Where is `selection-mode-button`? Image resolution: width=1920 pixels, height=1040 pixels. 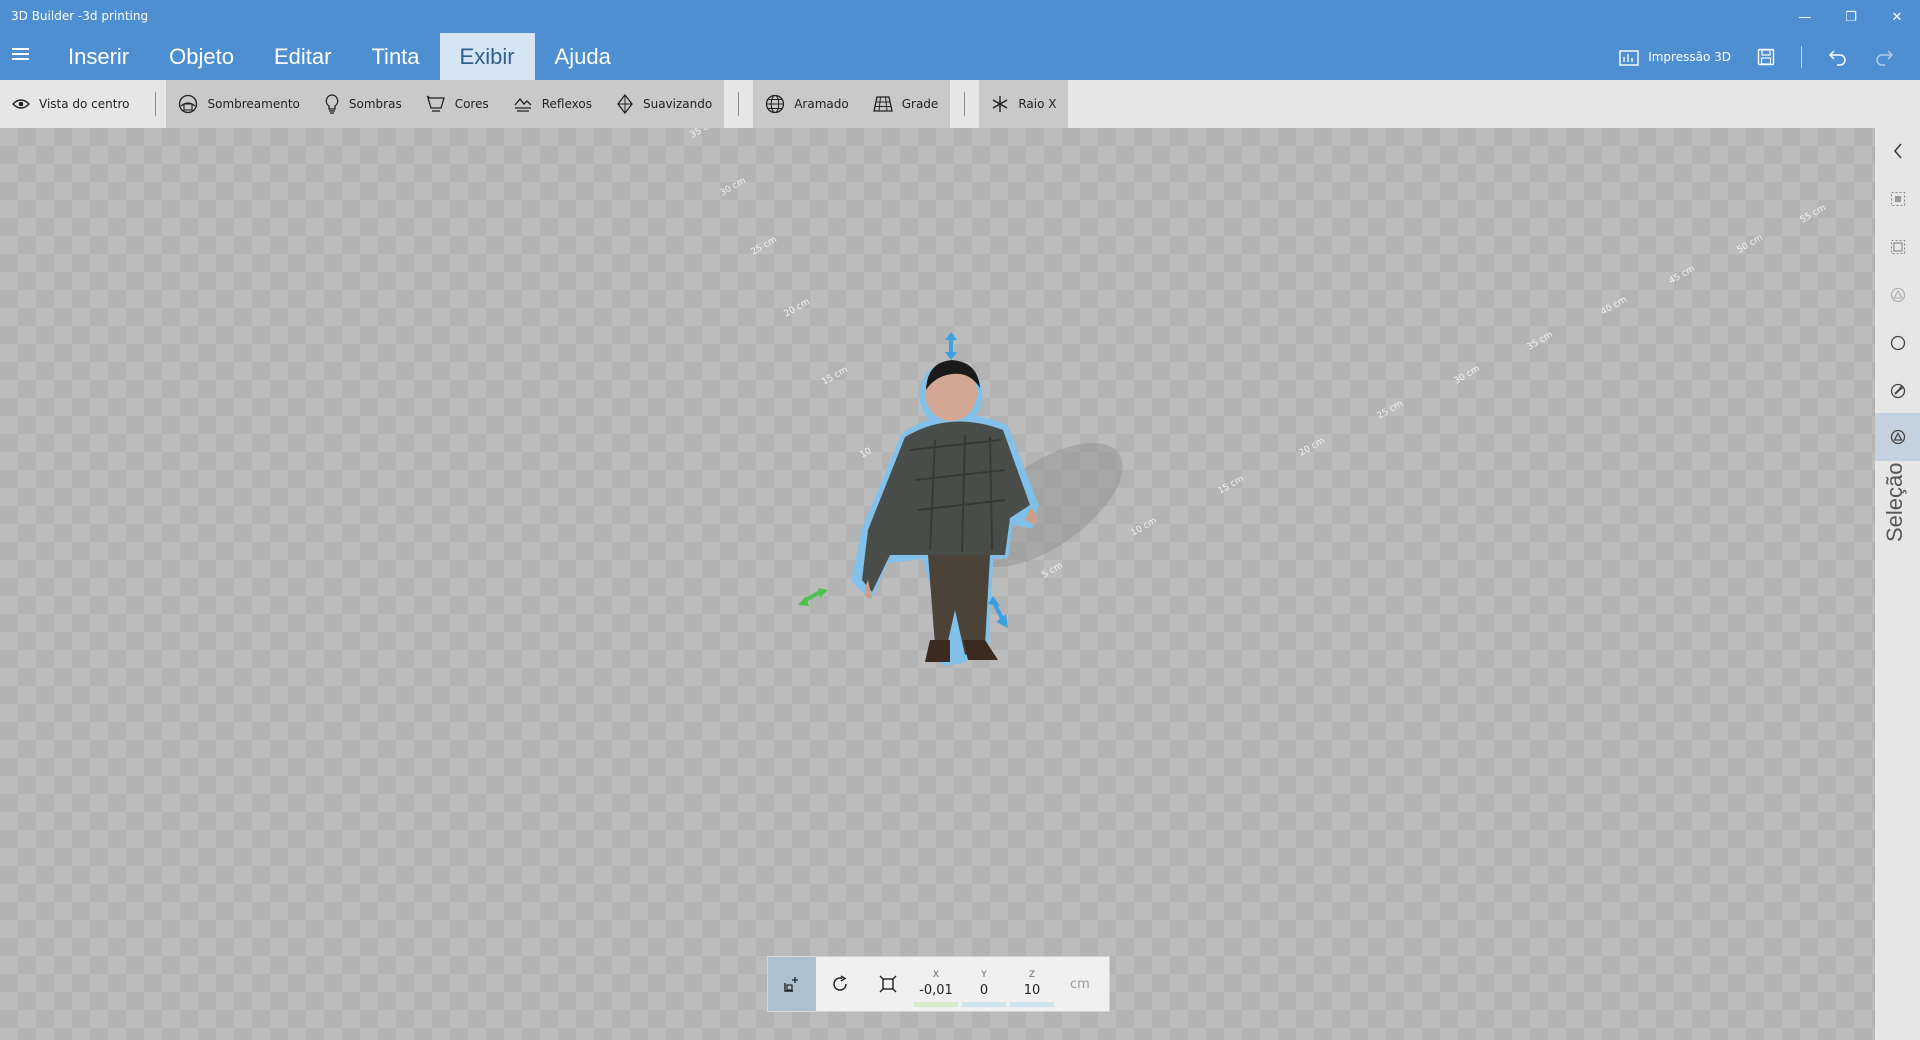 selection-mode-button is located at coordinates (1897, 437).